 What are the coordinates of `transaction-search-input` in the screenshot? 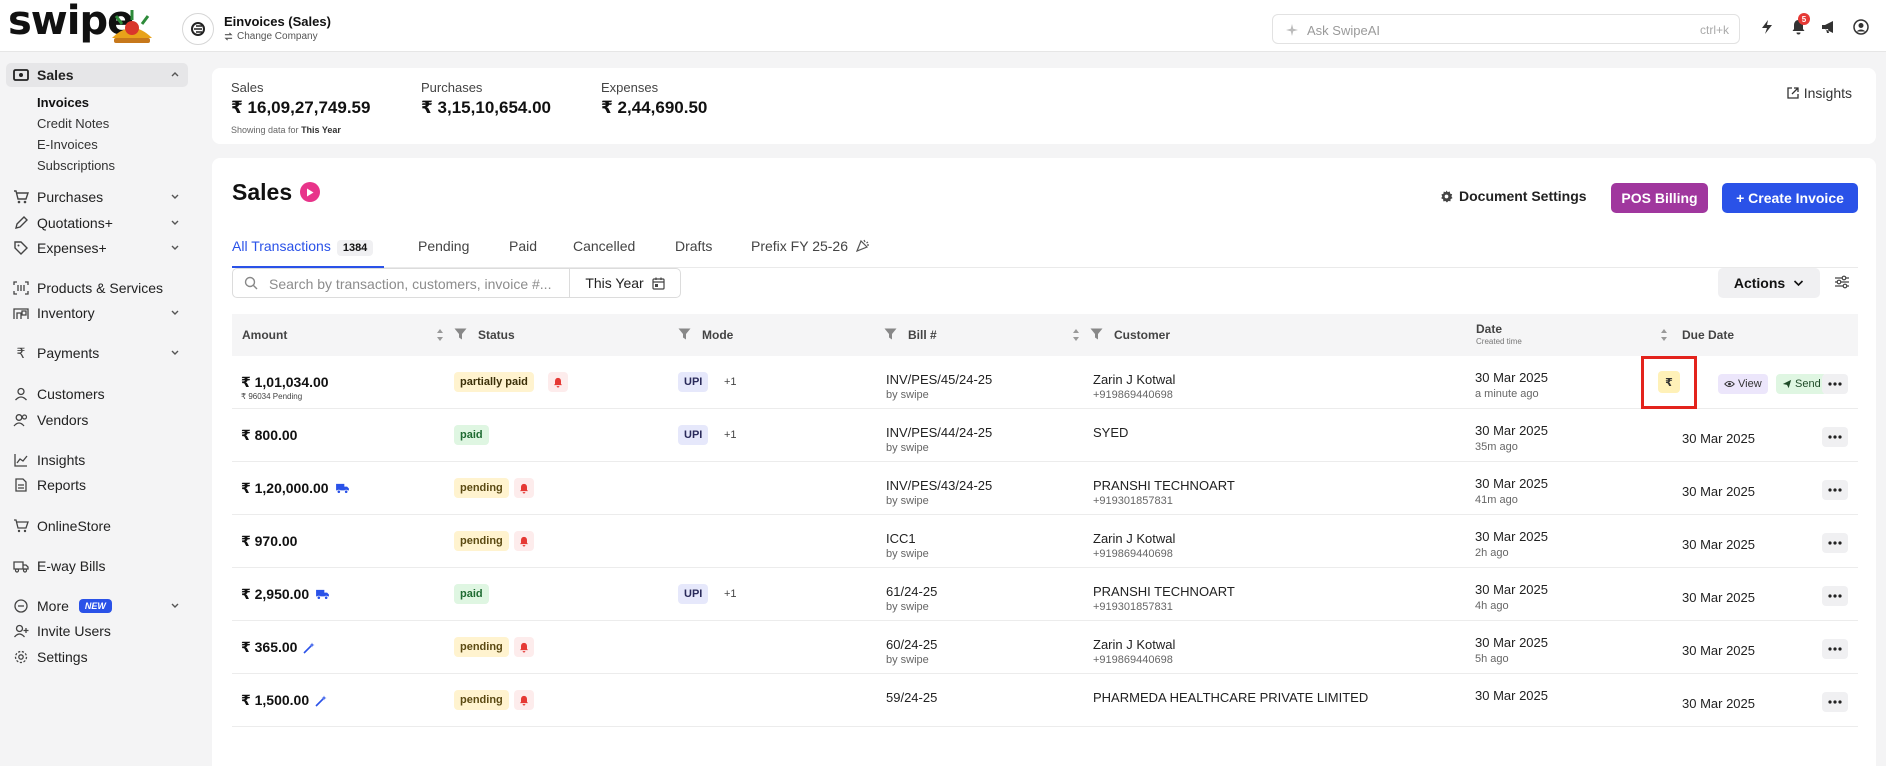 It's located at (414, 284).